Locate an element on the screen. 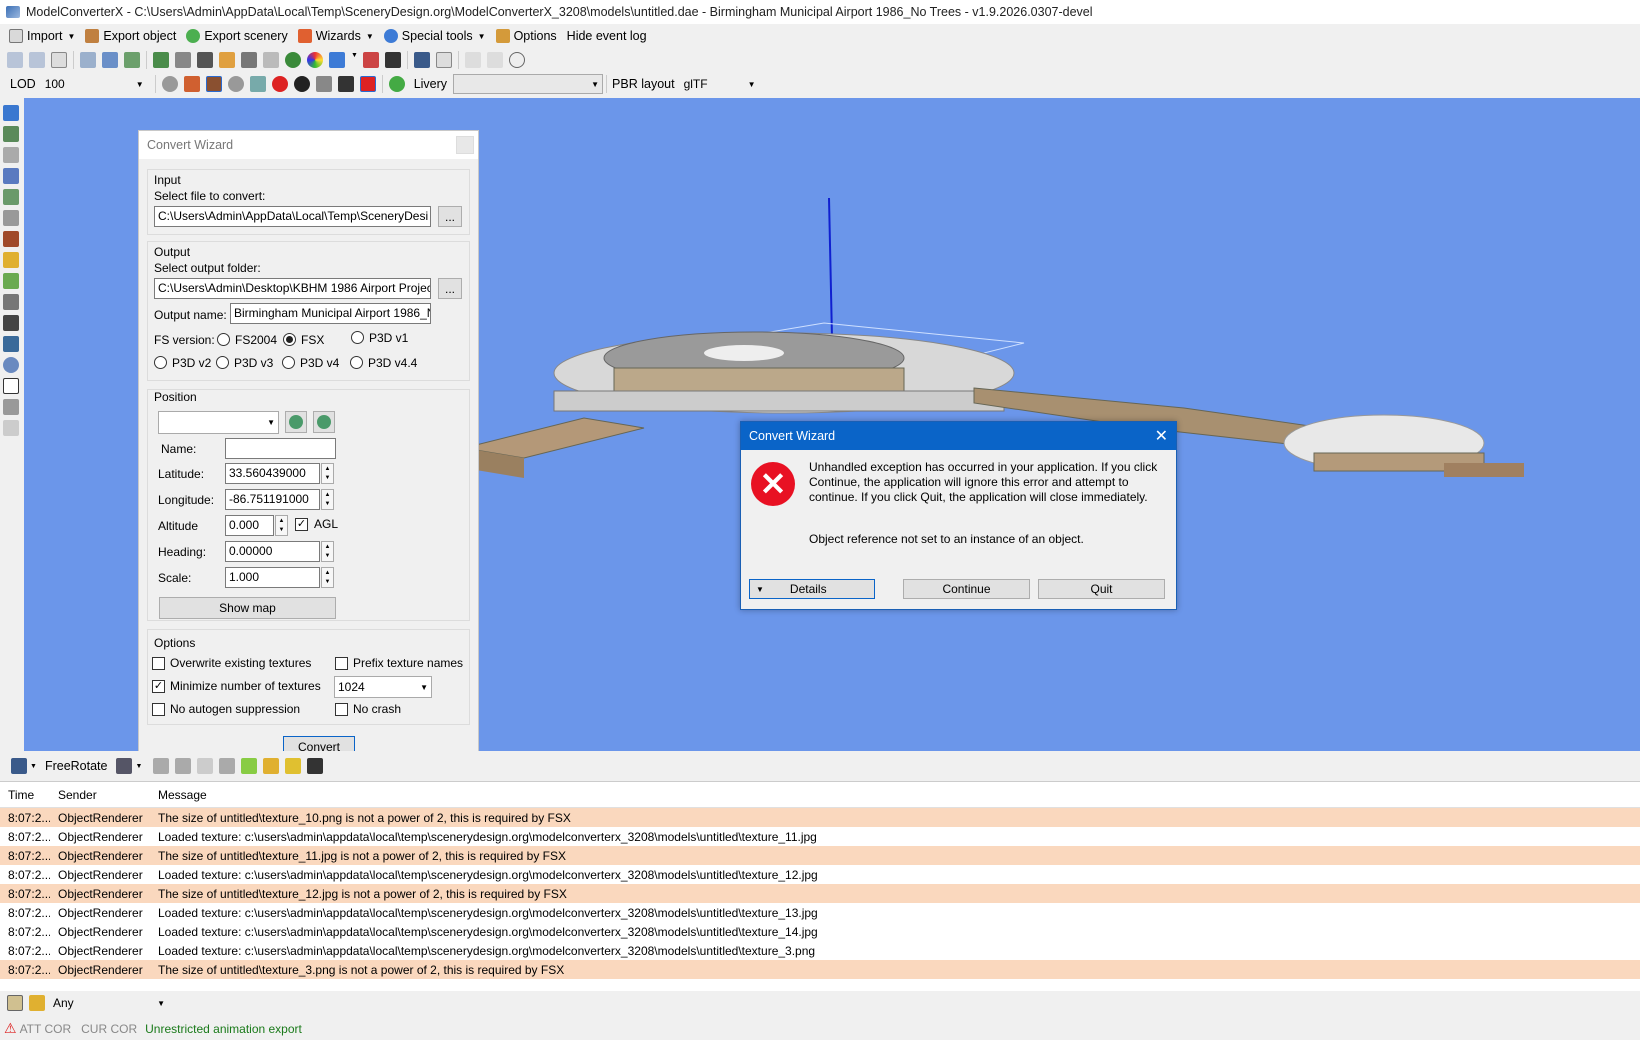 The height and width of the screenshot is (1040, 1640). disabled-tool-icon is located at coordinates (11, 428).